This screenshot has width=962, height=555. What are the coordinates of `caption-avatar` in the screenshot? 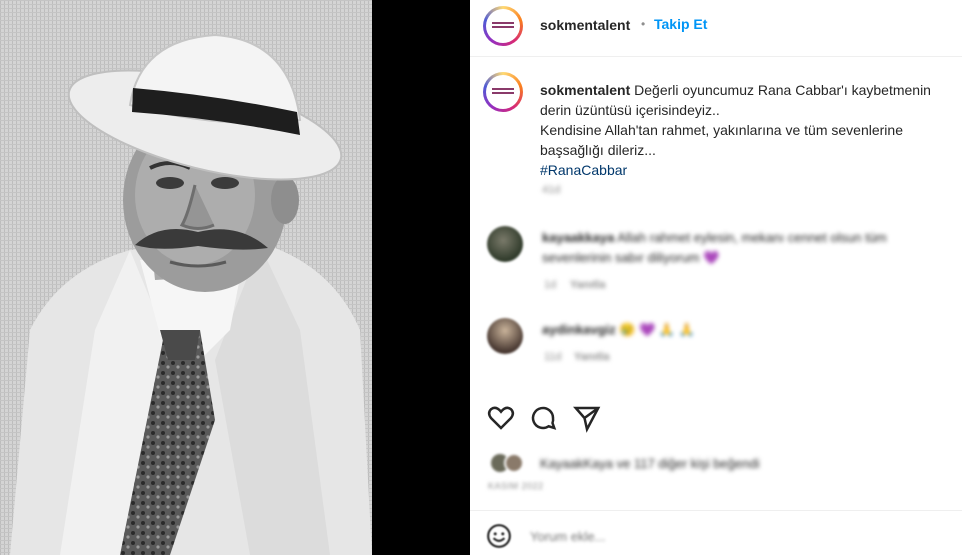 It's located at (503, 92).